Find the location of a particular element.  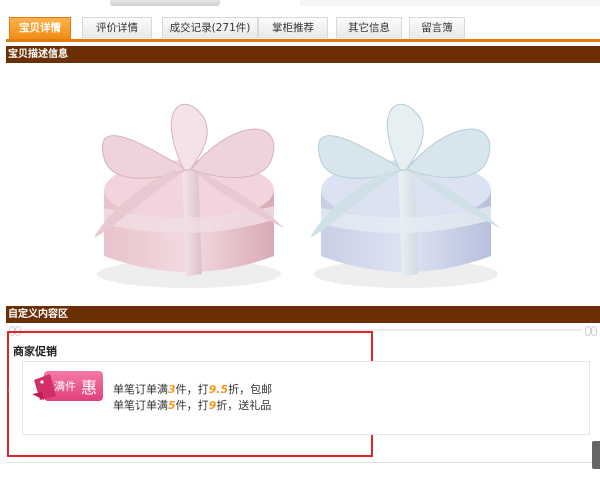

rail-right-cap is located at coordinates (591, 330).